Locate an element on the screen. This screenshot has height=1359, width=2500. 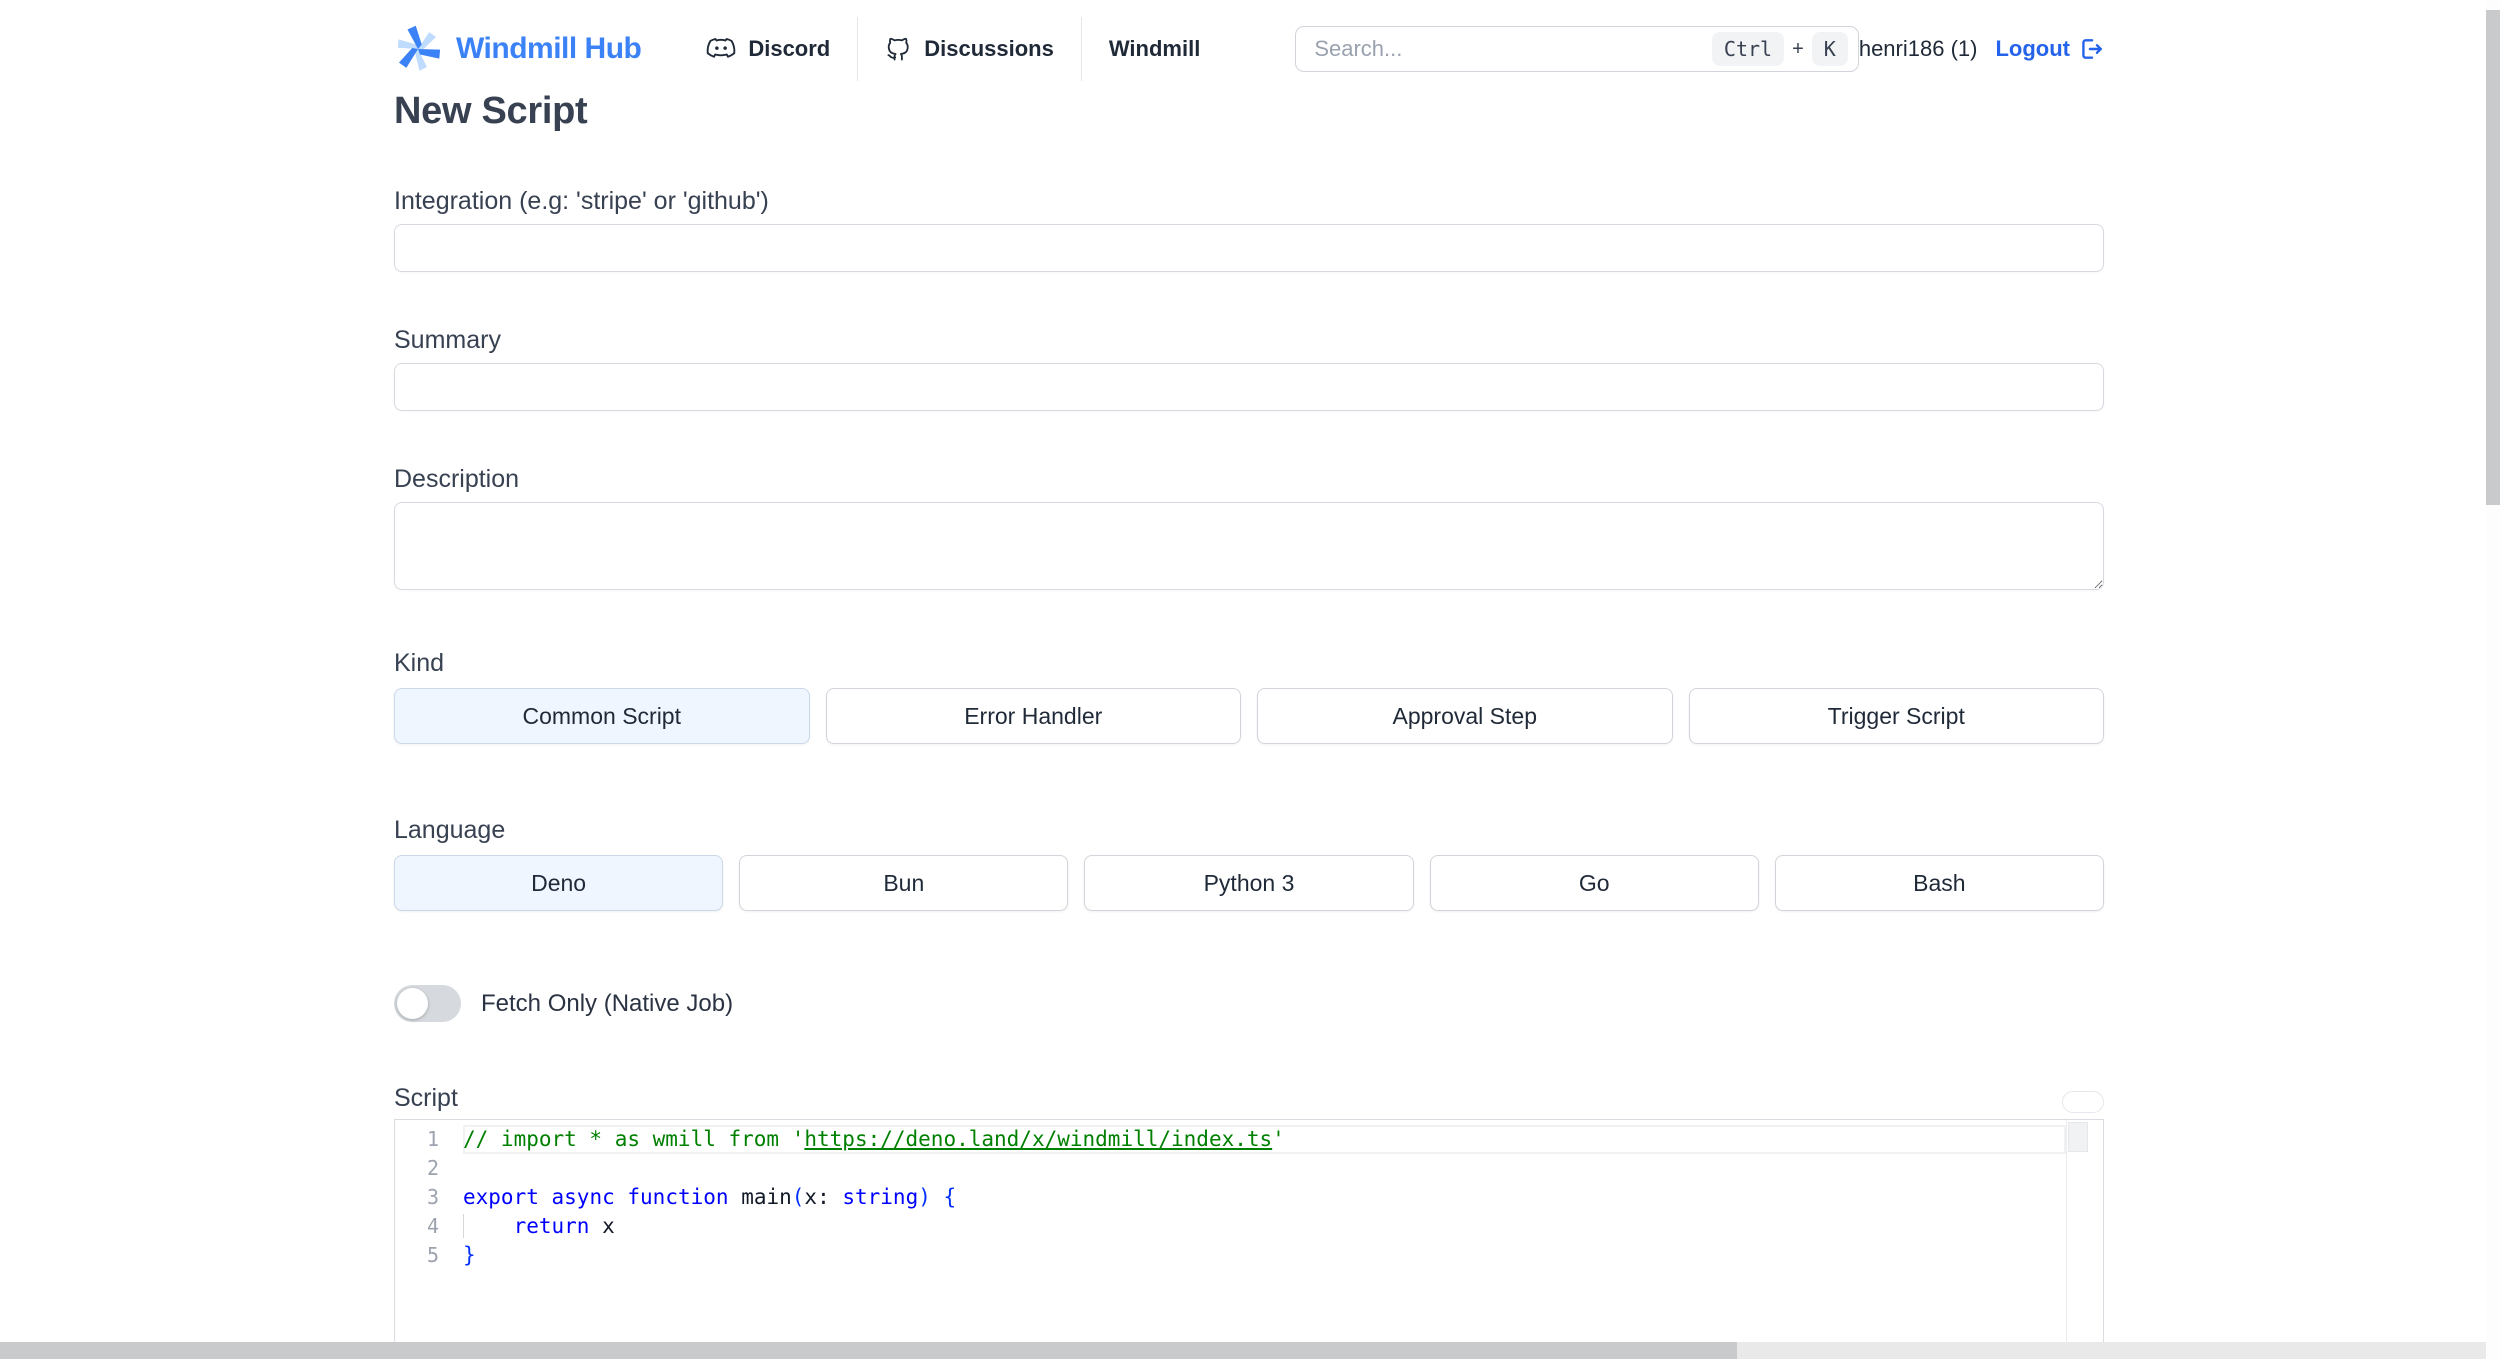
summary-label: Summary is located at coordinates (447, 340).